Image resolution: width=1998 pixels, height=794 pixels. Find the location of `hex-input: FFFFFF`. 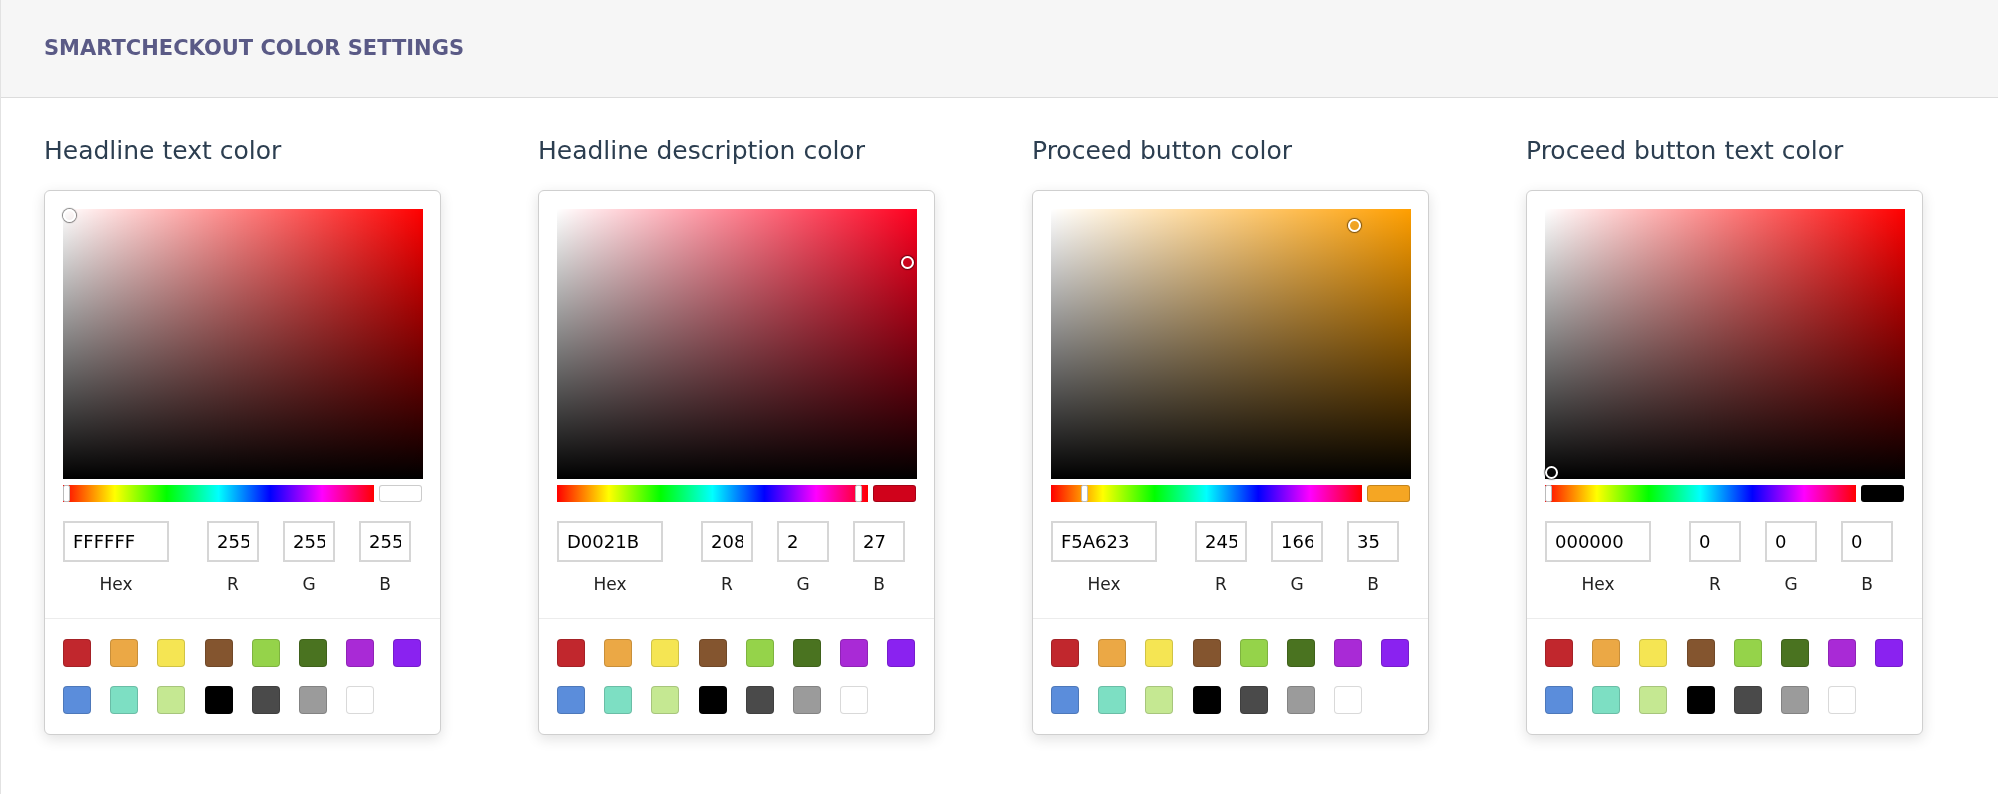

hex-input: FFFFFF is located at coordinates (116, 541).